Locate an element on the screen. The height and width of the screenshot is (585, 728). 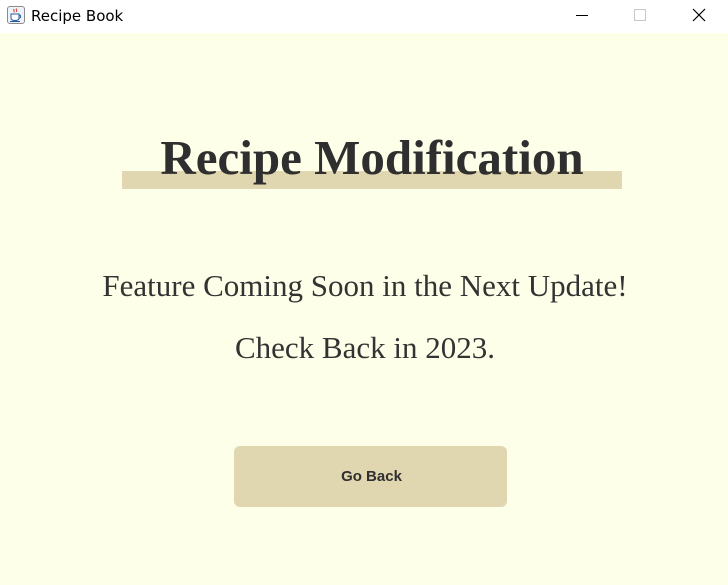
coming-soon-message: Feature Coming Soon in the Next Update! is located at coordinates (365, 285).